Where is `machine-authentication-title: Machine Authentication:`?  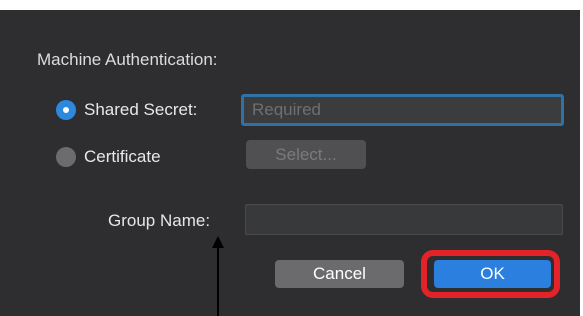
machine-authentication-title: Machine Authentication: is located at coordinates (127, 59).